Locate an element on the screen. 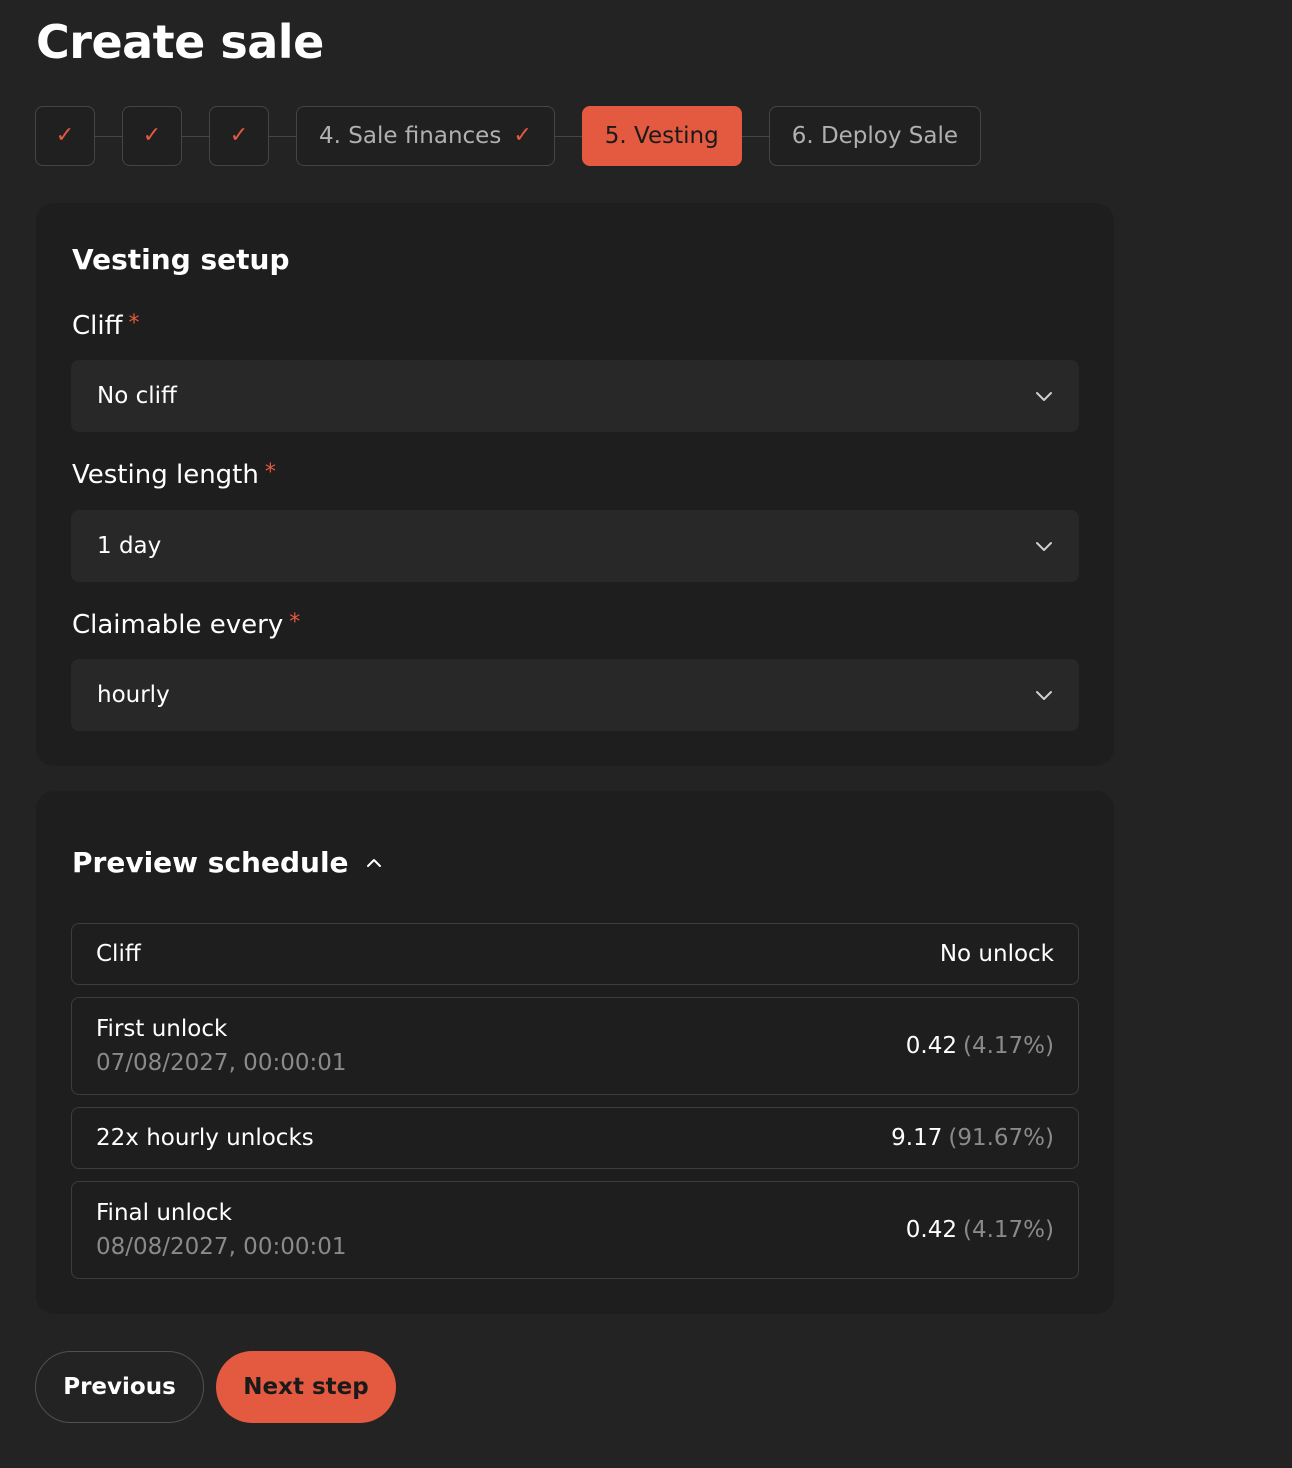 The image size is (1292, 1468). select-value: 1 day is located at coordinates (129, 546).